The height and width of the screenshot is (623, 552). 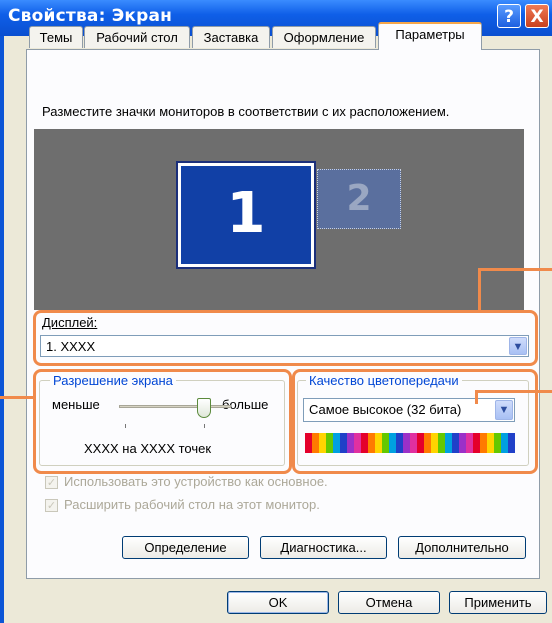 I want to click on cancel-button: Отмена, so click(x=389, y=602).